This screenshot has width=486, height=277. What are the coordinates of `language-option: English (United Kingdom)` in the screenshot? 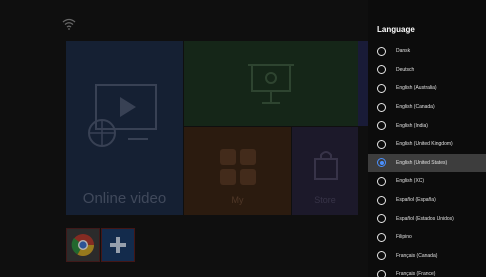 It's located at (427, 144).